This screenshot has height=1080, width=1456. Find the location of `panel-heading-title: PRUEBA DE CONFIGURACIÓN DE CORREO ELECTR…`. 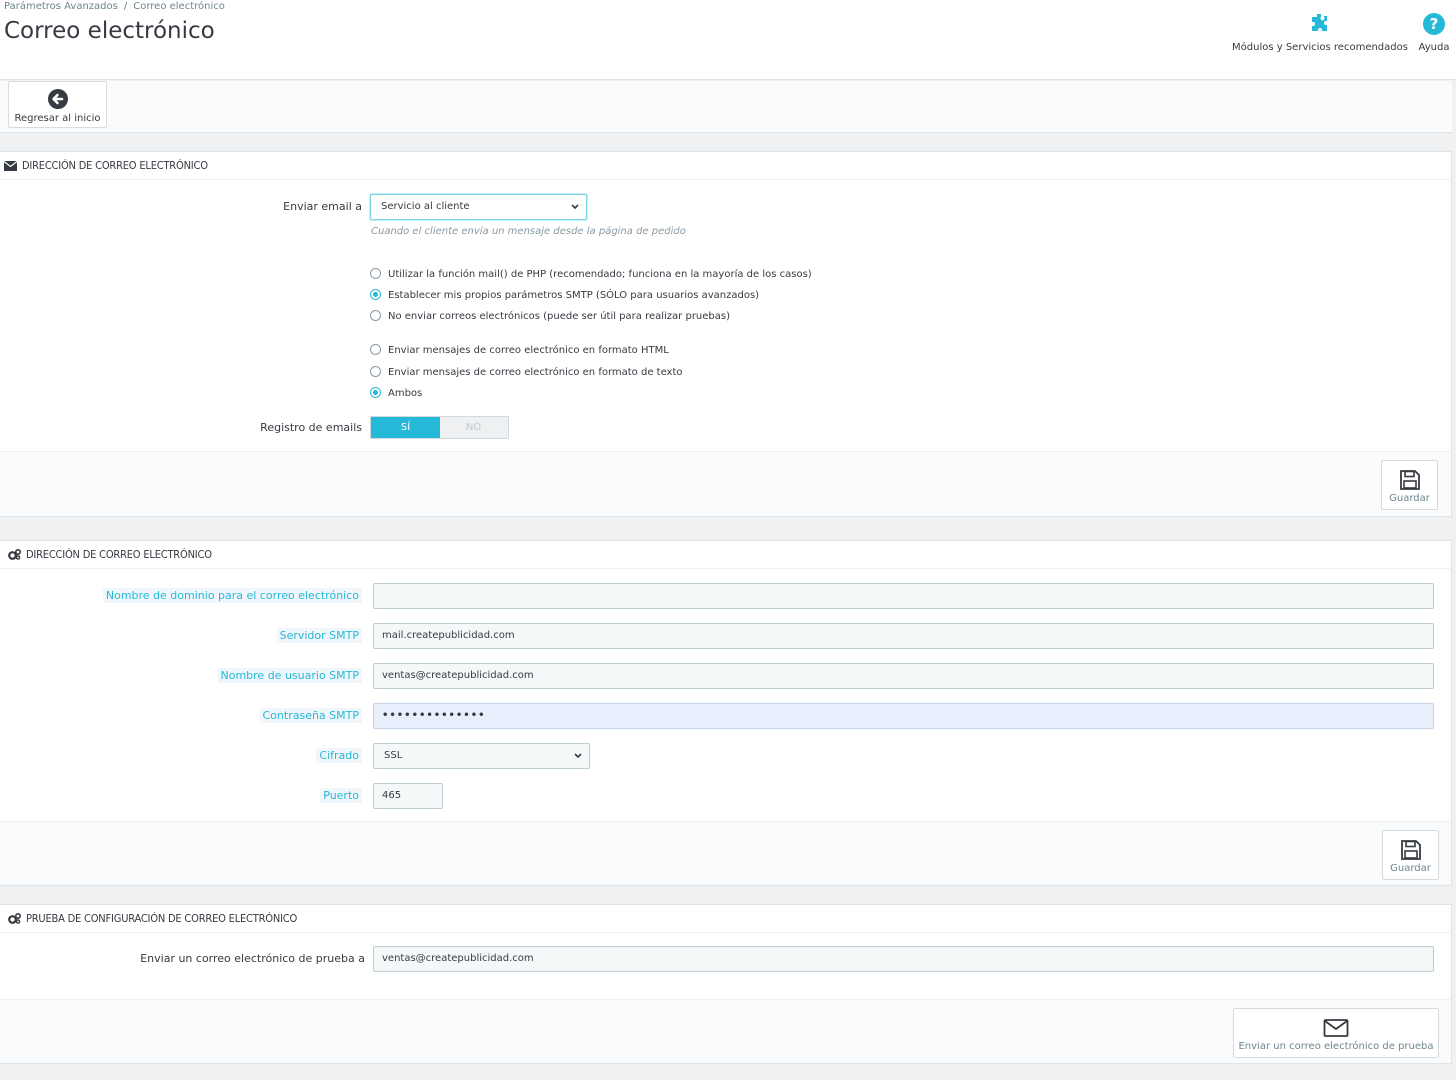

panel-heading-title: PRUEBA DE CONFIGURACIÓN DE CORREO ELECTR… is located at coordinates (161, 918).